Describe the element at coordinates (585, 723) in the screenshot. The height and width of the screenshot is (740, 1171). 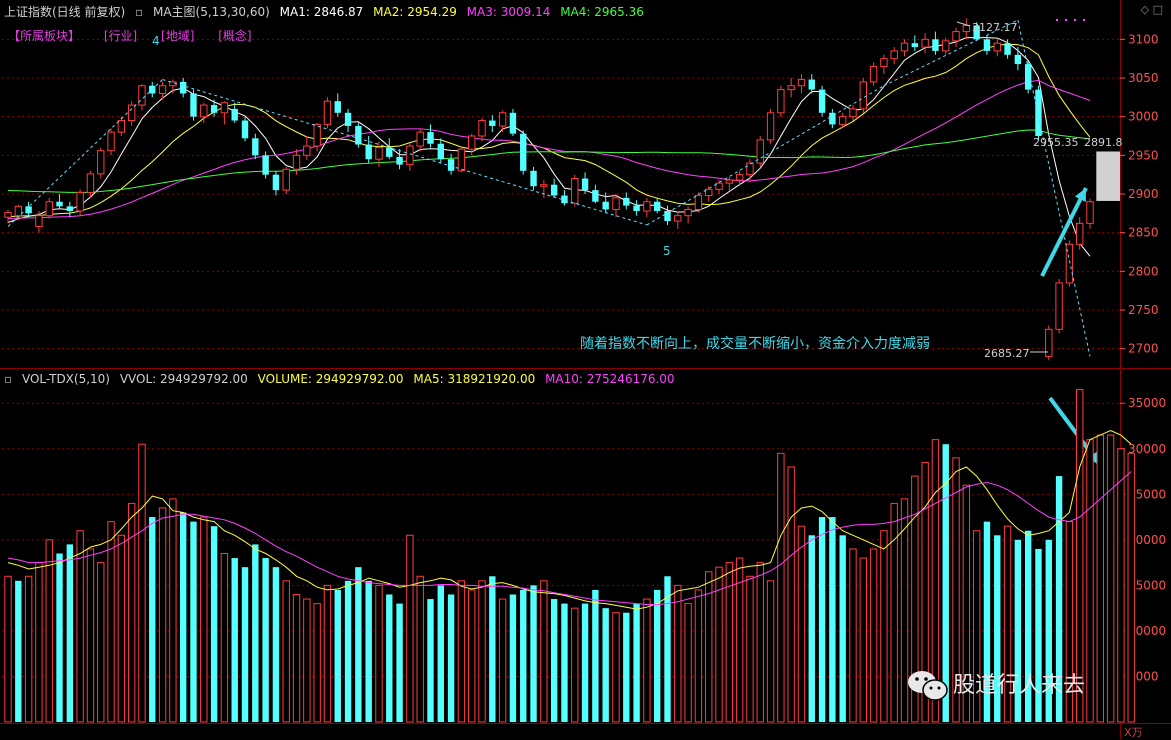
I see `bottom-border` at that location.